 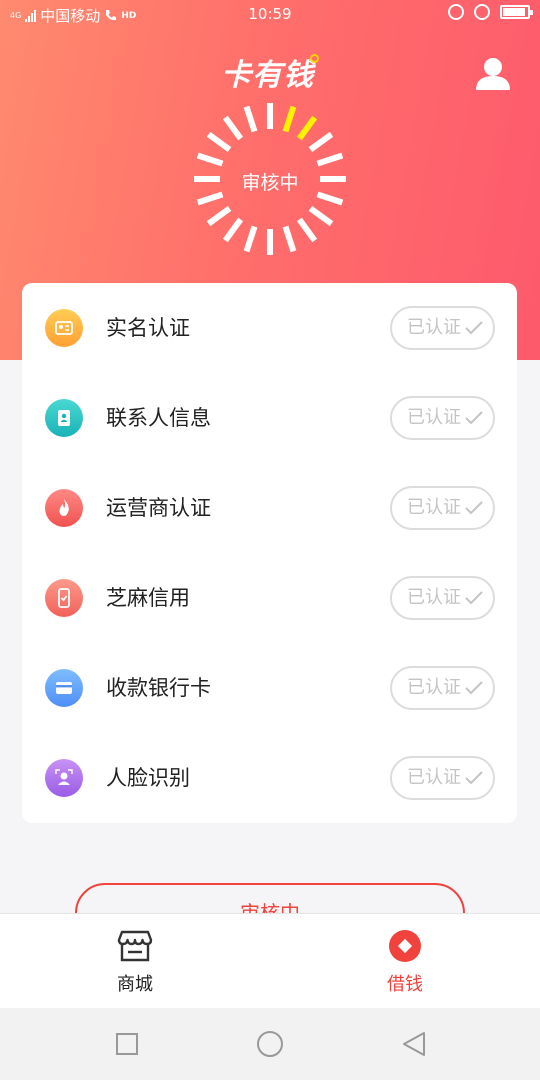 What do you see at coordinates (493, 75) in the screenshot?
I see `person-icon` at bounding box center [493, 75].